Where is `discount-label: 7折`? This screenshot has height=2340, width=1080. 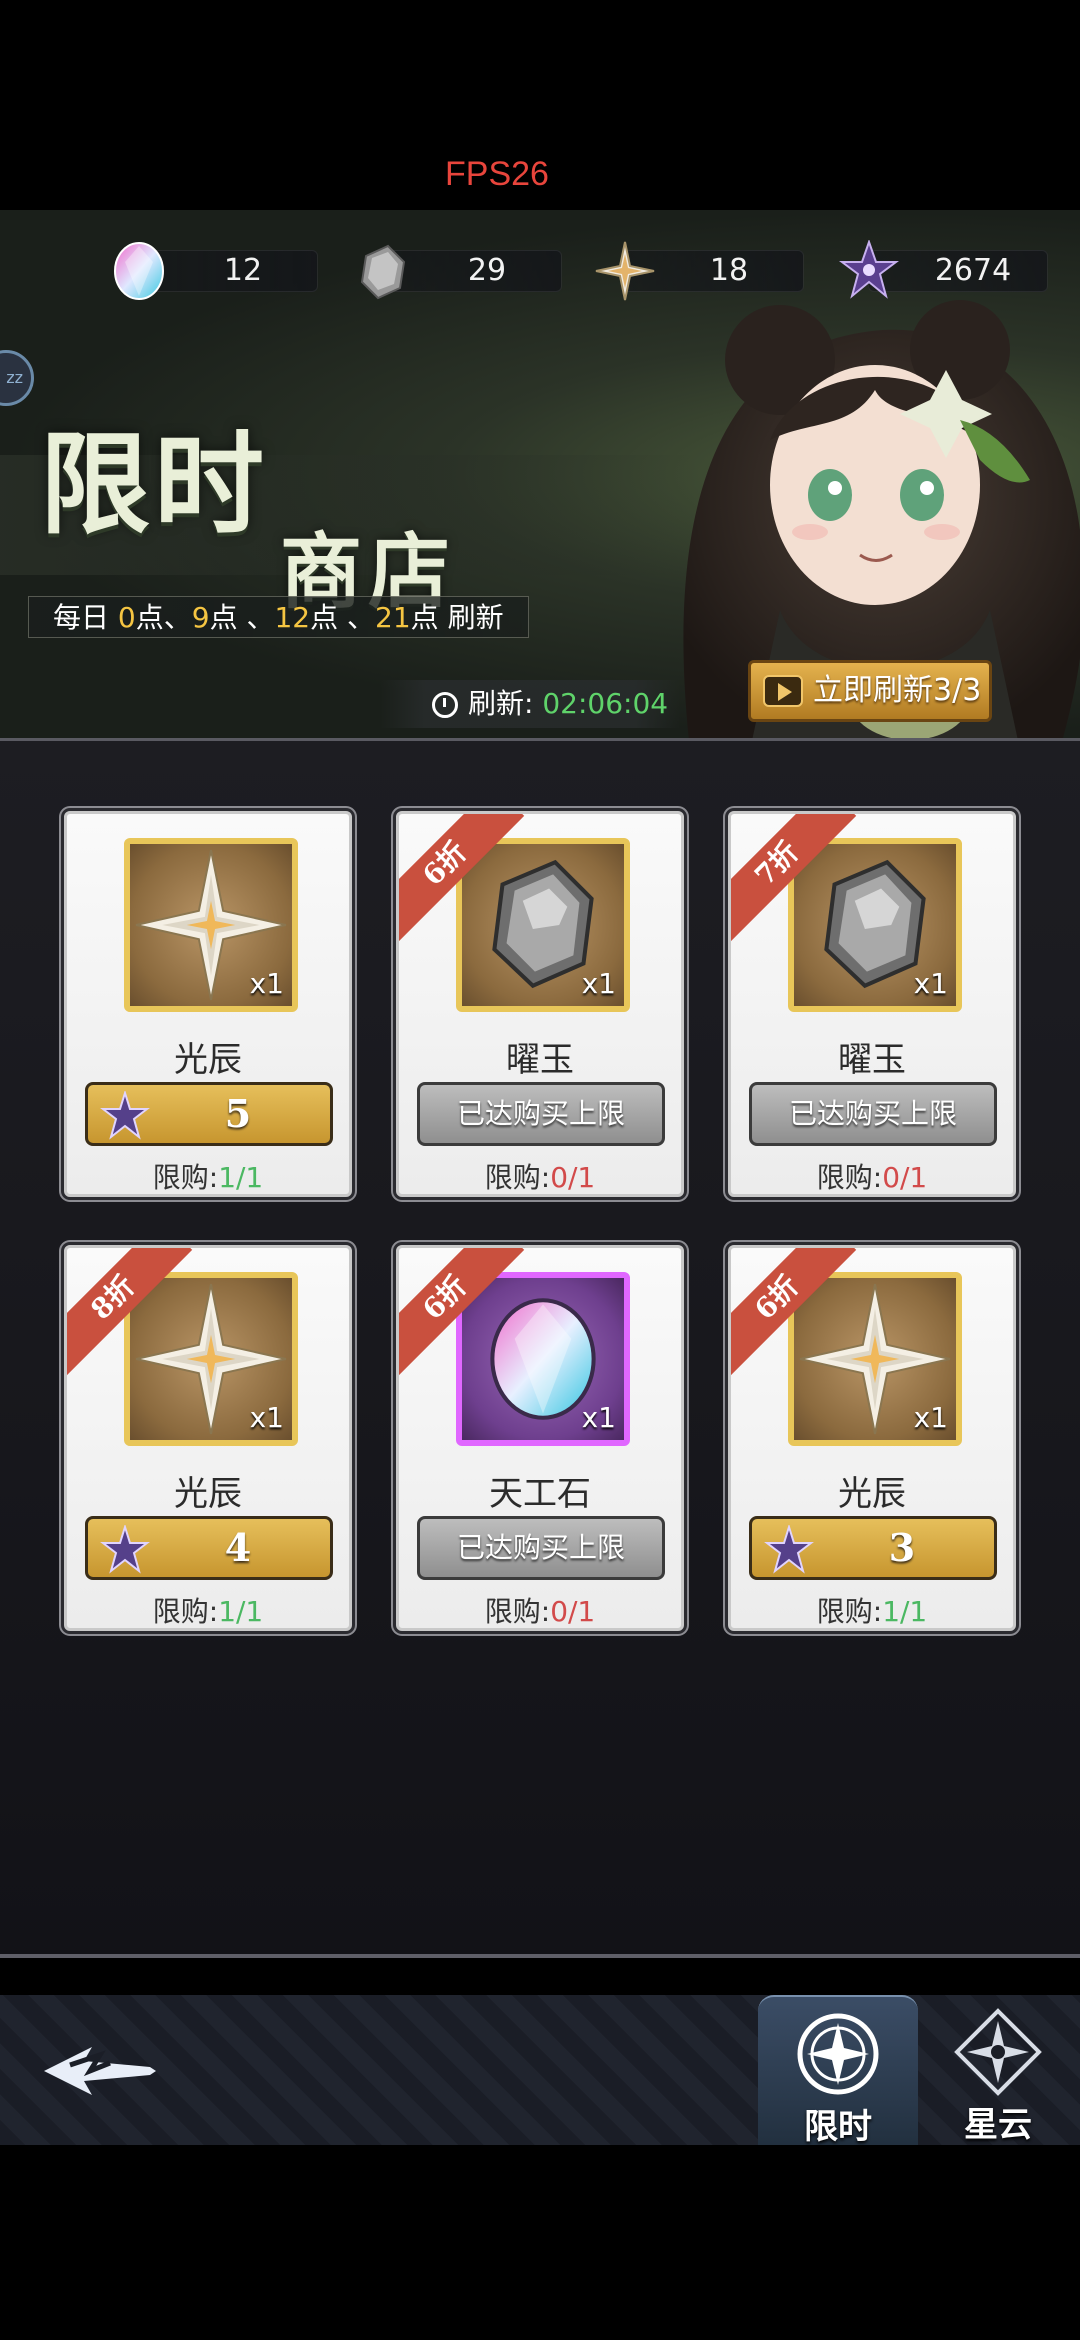
discount-label: 7折 is located at coordinates (794, 879).